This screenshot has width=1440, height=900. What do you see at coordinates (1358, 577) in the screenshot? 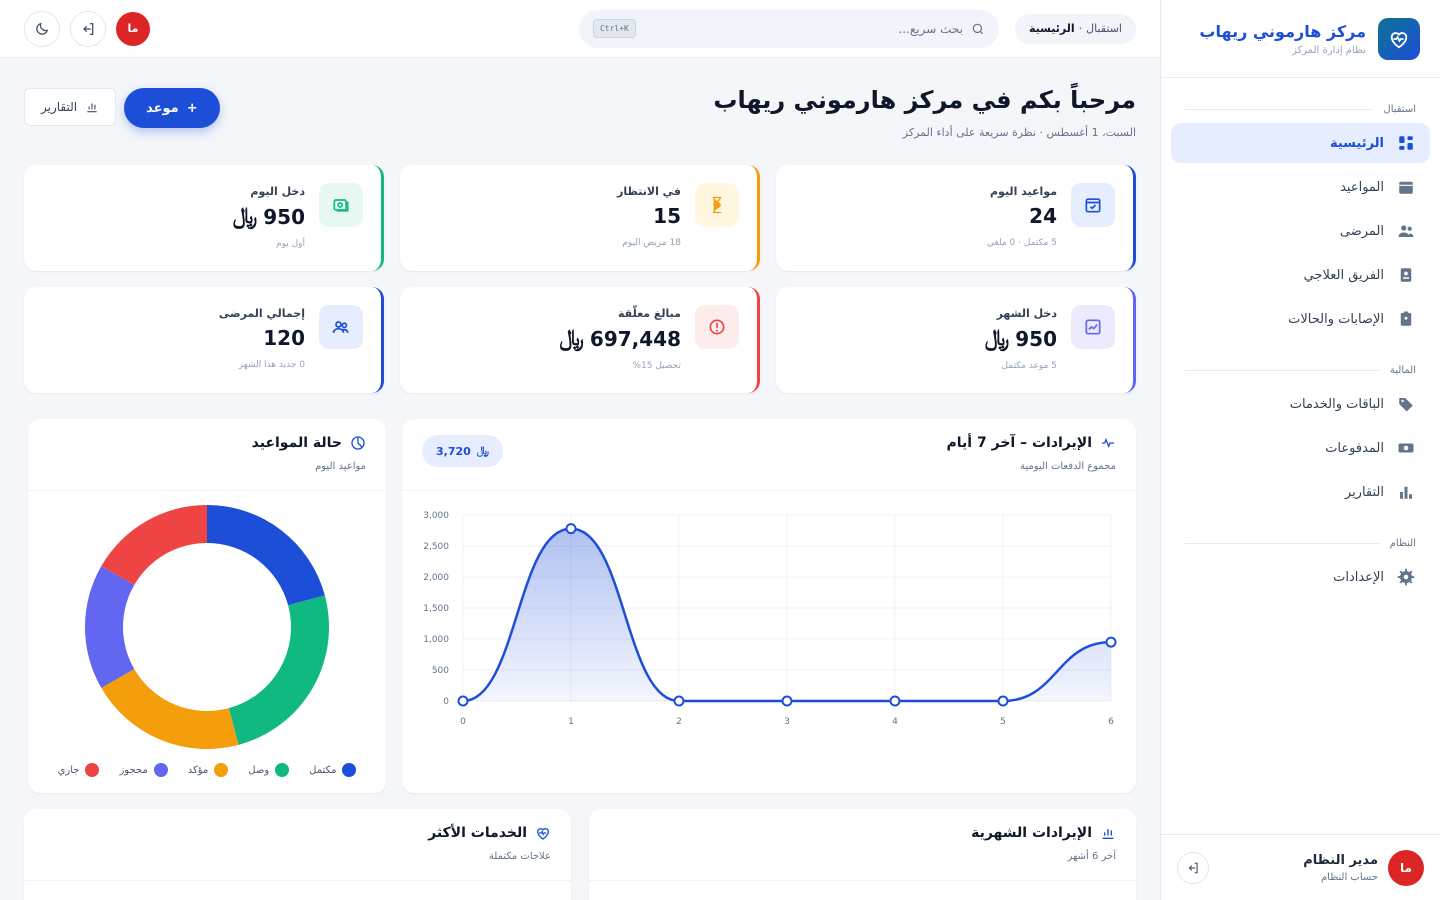
I see `sidebar-item-label: الإعدادات` at bounding box center [1358, 577].